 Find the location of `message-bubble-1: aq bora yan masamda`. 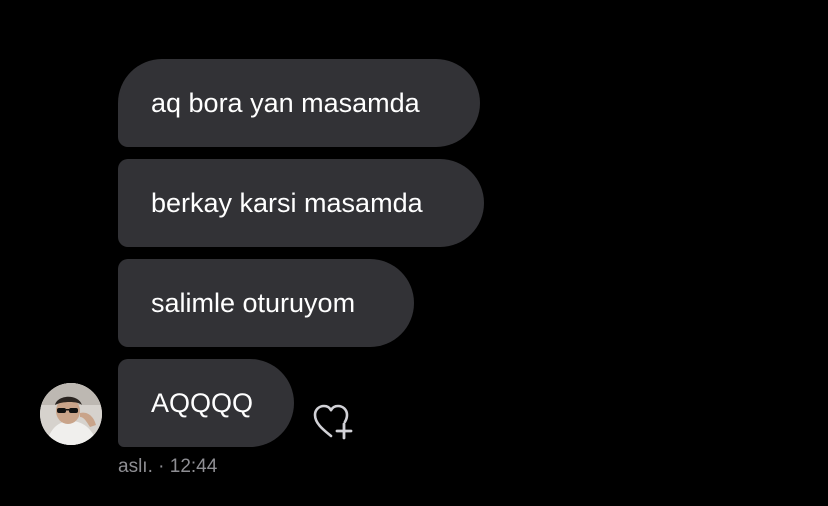

message-bubble-1: aq bora yan masamda is located at coordinates (299, 103).